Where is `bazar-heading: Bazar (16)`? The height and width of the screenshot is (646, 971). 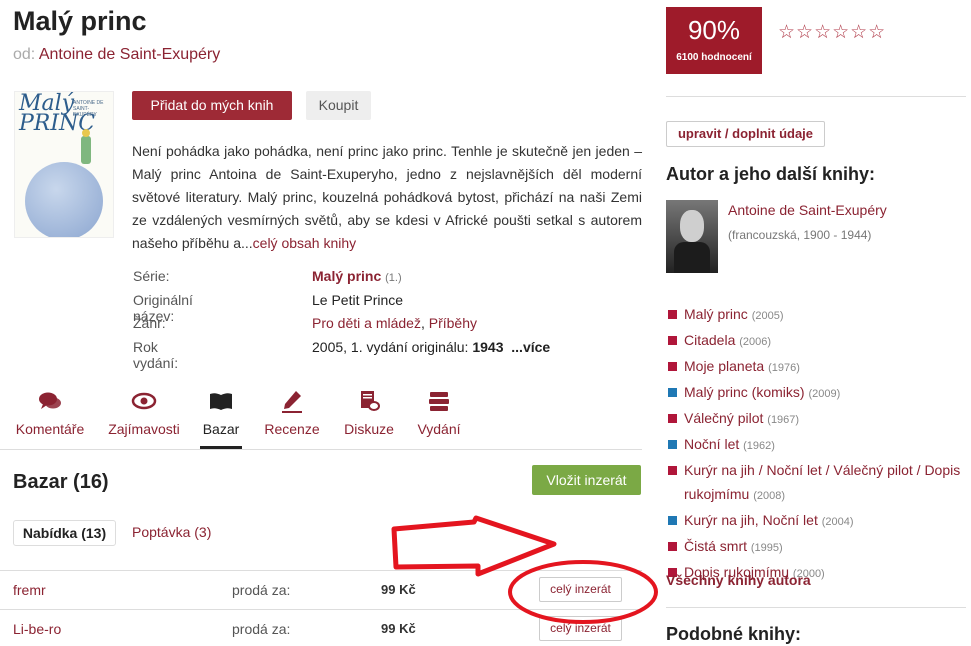
bazar-heading: Bazar (16) is located at coordinates (61, 482).